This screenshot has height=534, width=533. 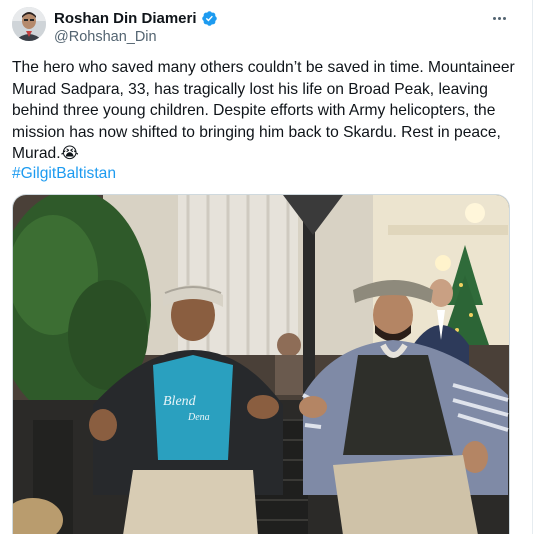 I want to click on shirt-print: Blend, so click(x=180, y=401).